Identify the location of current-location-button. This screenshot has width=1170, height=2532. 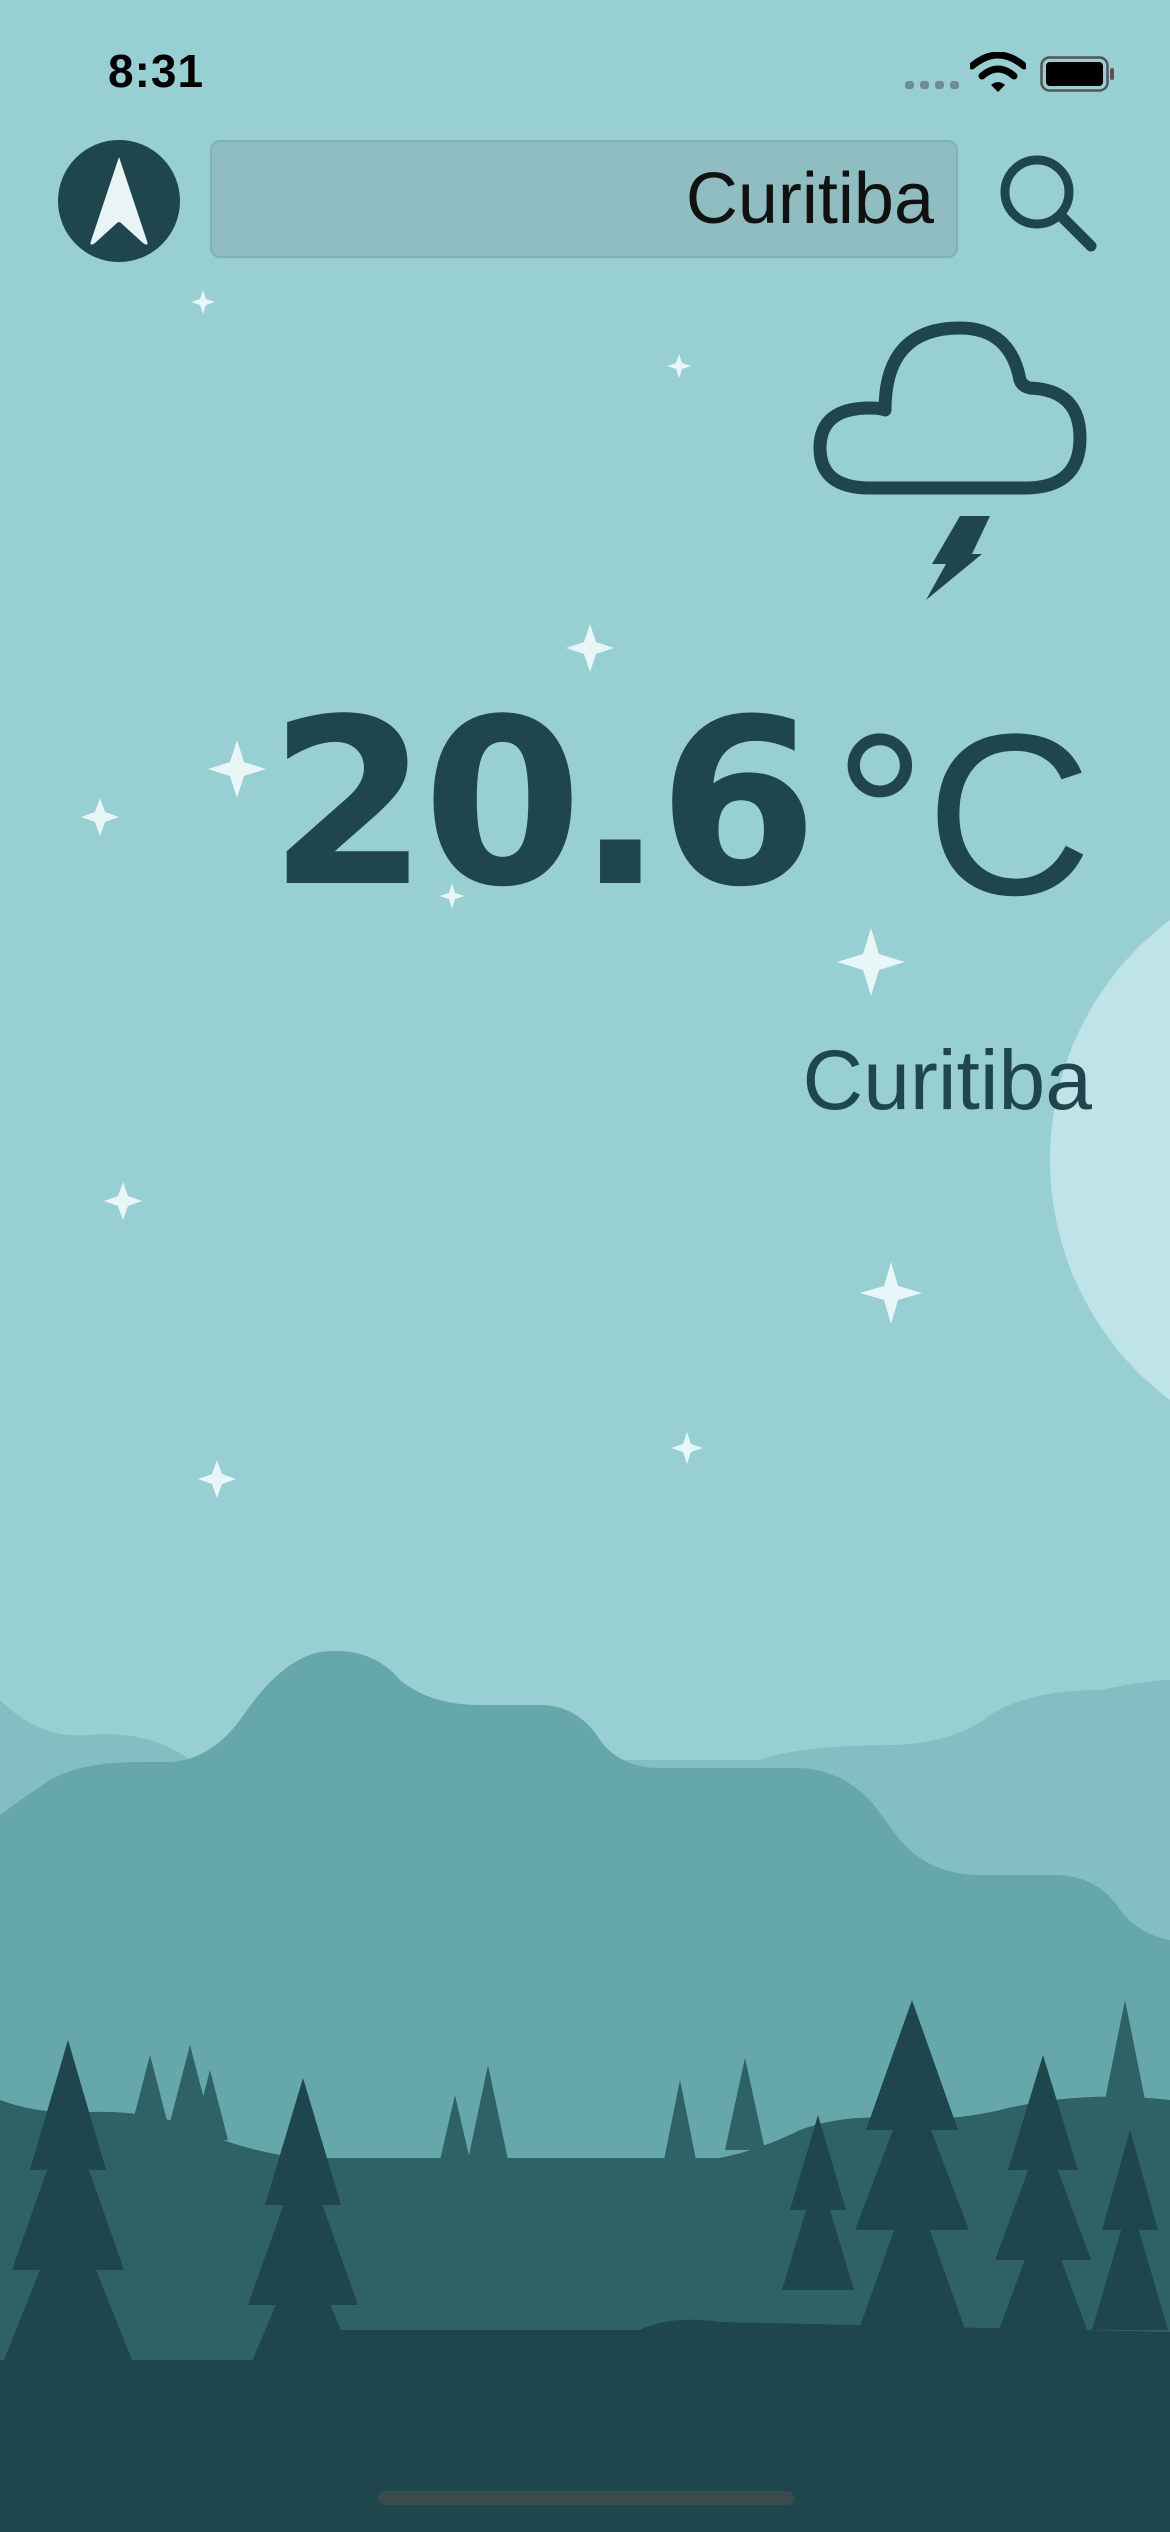
(119, 201).